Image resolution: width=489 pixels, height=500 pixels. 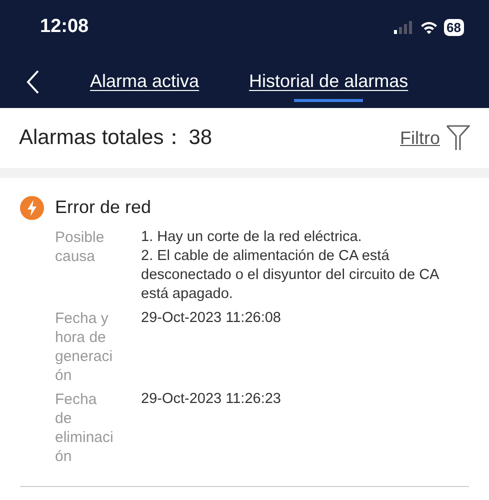 I want to click on filter-link: Filtro, so click(x=420, y=138).